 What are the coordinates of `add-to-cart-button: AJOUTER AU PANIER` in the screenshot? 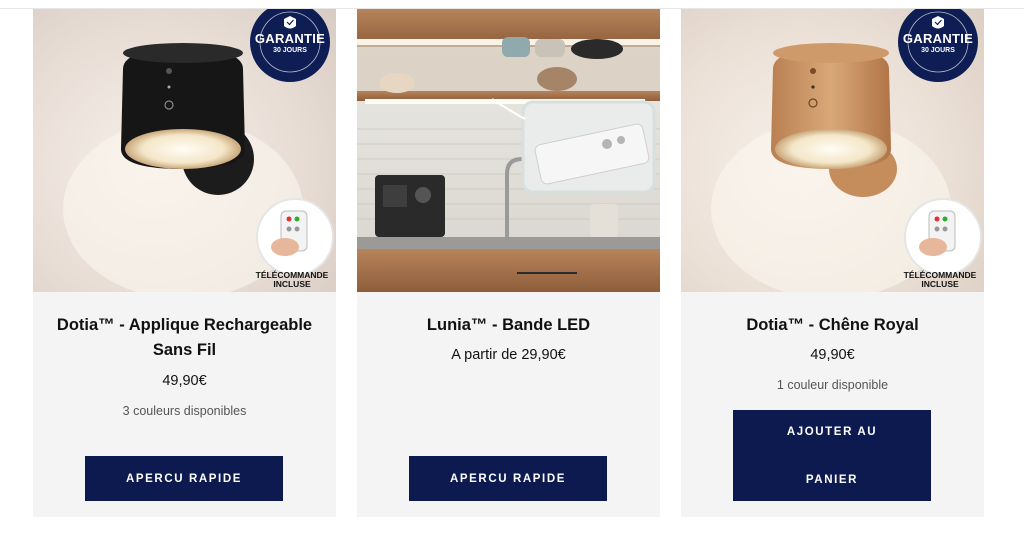 It's located at (832, 455).